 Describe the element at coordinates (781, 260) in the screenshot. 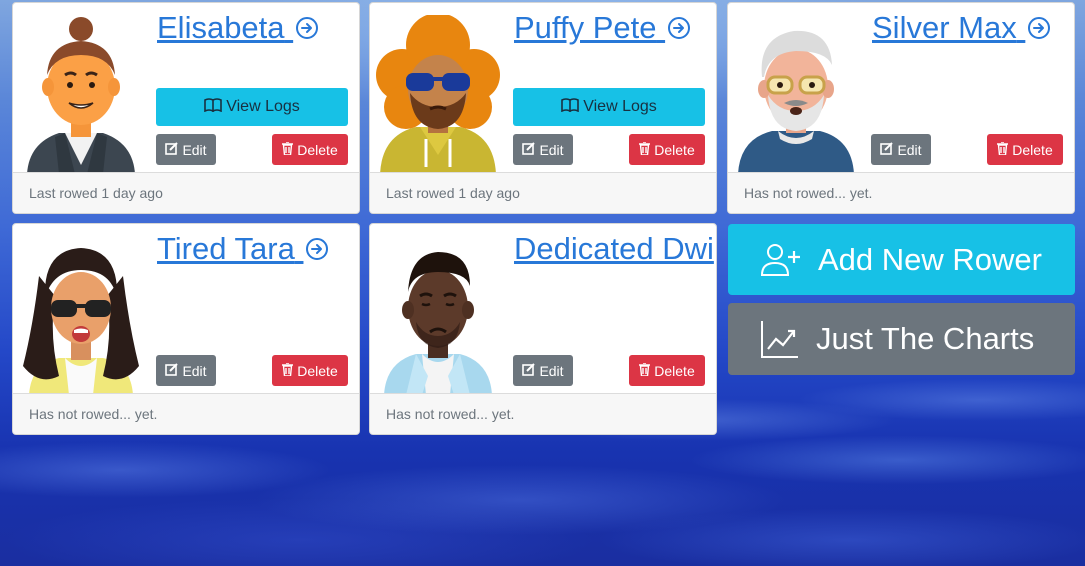

I see `user-plus-icon` at that location.